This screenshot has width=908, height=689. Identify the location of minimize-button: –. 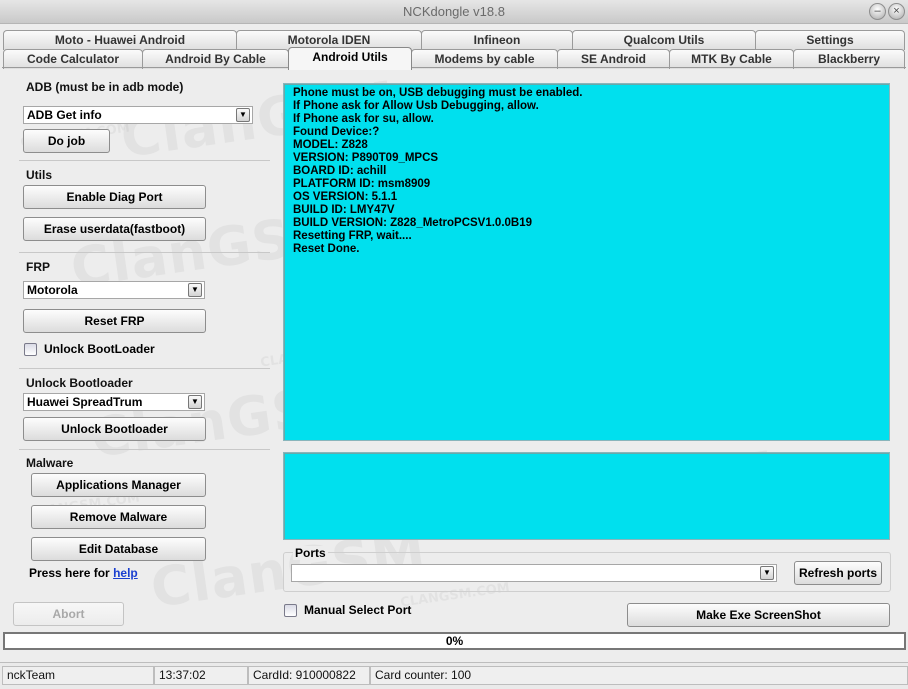
(877, 11).